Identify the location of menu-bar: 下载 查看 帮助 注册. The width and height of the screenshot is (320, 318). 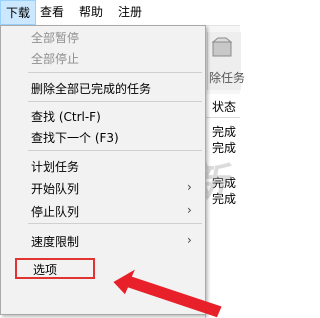
(120, 13).